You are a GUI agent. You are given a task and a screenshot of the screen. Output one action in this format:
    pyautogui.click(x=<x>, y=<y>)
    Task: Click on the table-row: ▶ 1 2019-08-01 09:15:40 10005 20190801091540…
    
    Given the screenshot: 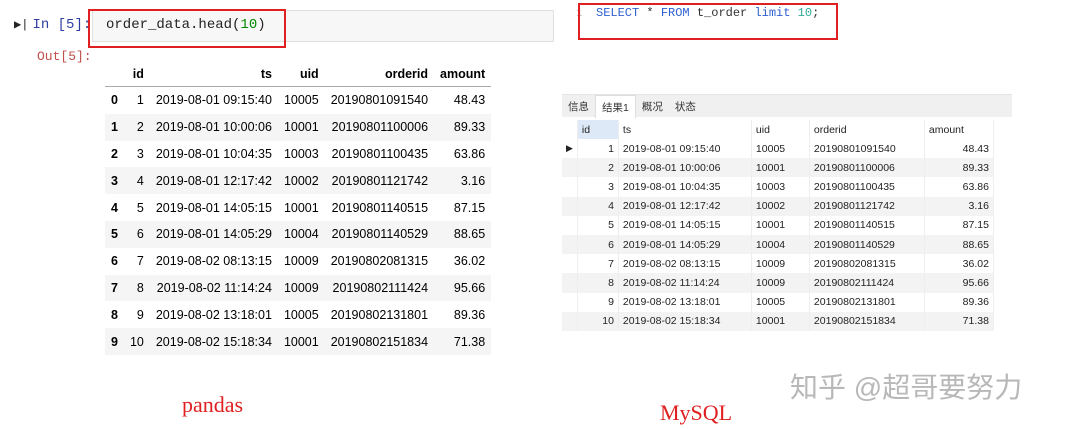 What is the action you would take?
    pyautogui.click(x=778, y=149)
    